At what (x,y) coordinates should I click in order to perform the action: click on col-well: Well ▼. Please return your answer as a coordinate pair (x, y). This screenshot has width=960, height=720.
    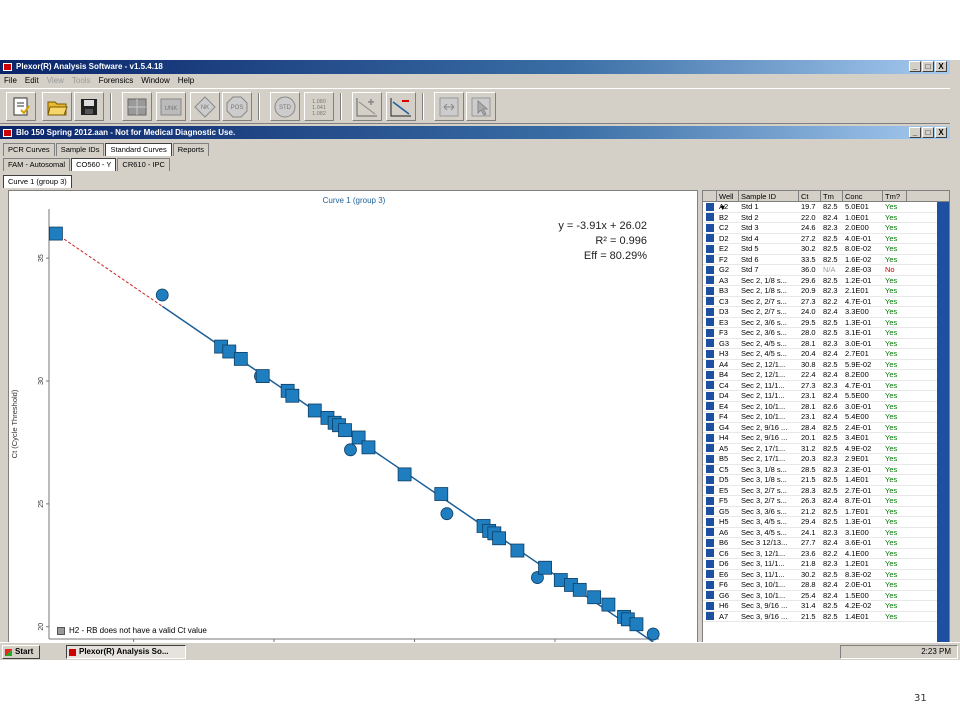
    Looking at the image, I should click on (728, 201).